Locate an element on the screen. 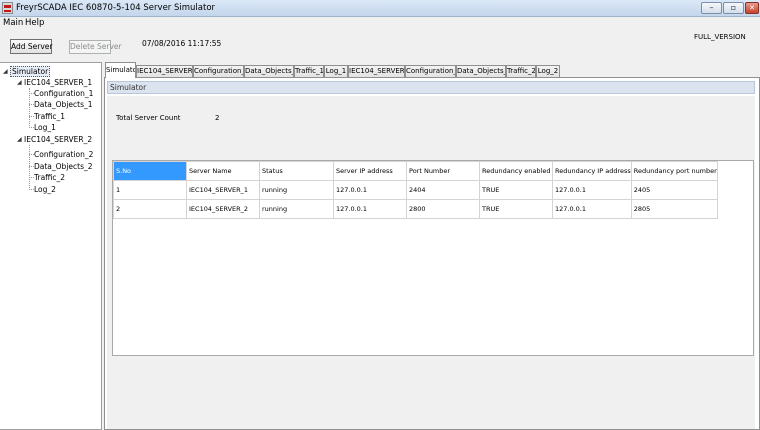  tab-log-1: Log_1 is located at coordinates (336, 71).